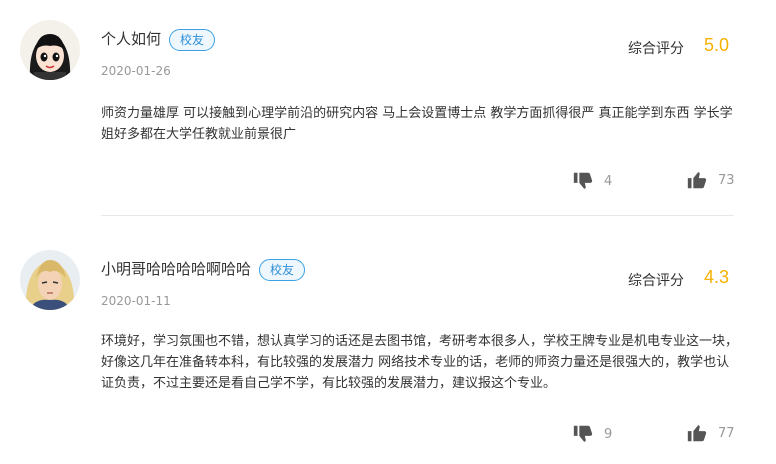 The width and height of the screenshot is (776, 464). Describe the element at coordinates (608, 434) in the screenshot. I see `dislike-count: 9` at that location.